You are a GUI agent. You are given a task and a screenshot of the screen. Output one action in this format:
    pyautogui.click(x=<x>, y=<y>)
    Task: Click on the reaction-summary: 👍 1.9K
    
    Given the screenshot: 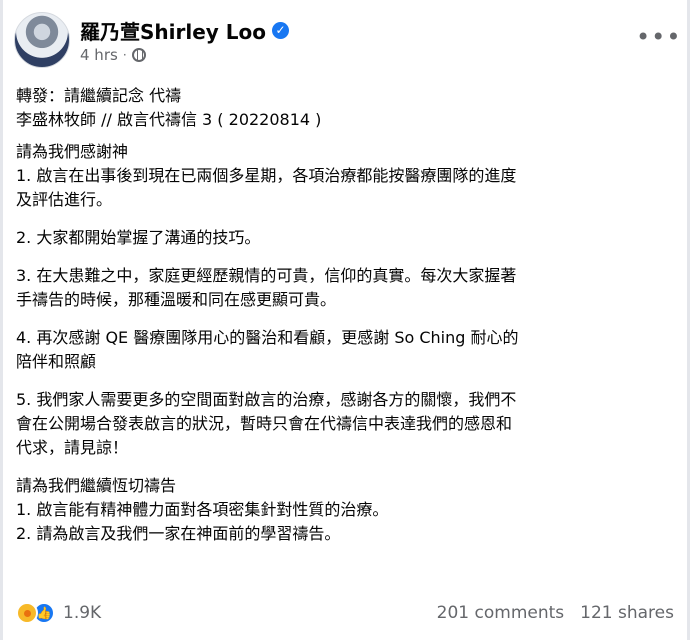 What is the action you would take?
    pyautogui.click(x=58, y=613)
    